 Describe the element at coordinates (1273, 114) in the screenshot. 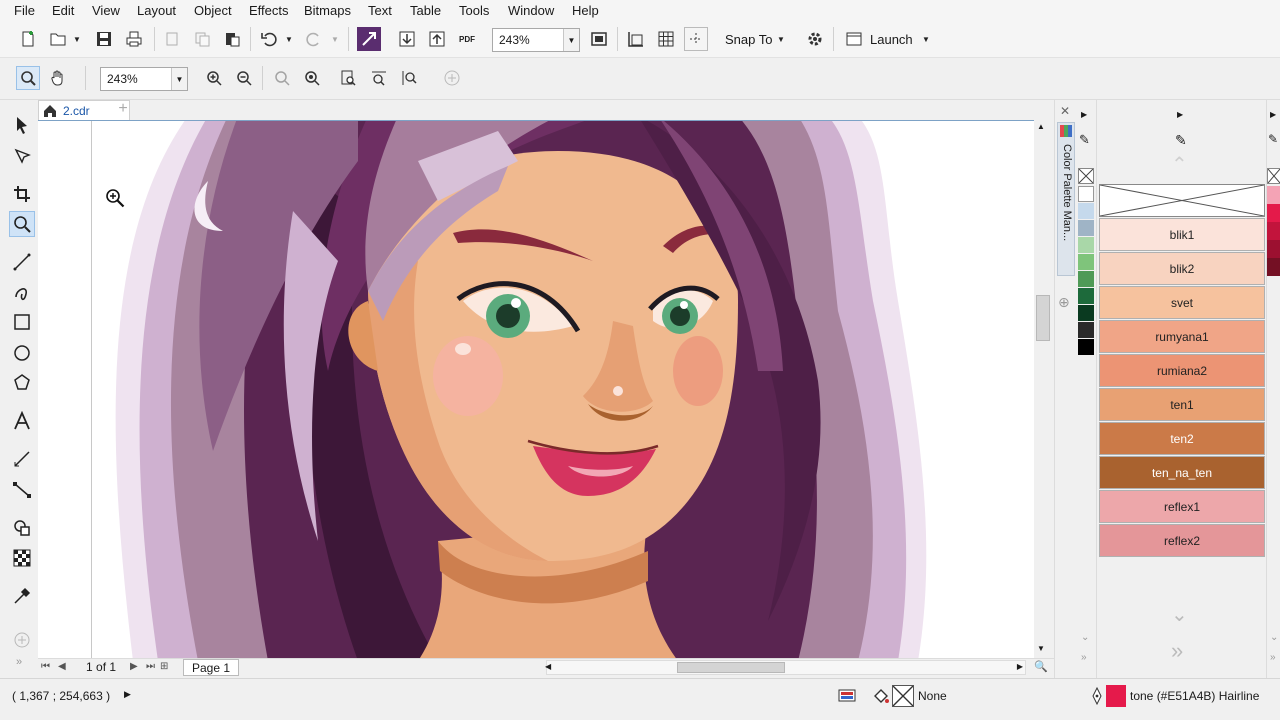

I see `strip-flyout-arrow-icon: ▶` at that location.